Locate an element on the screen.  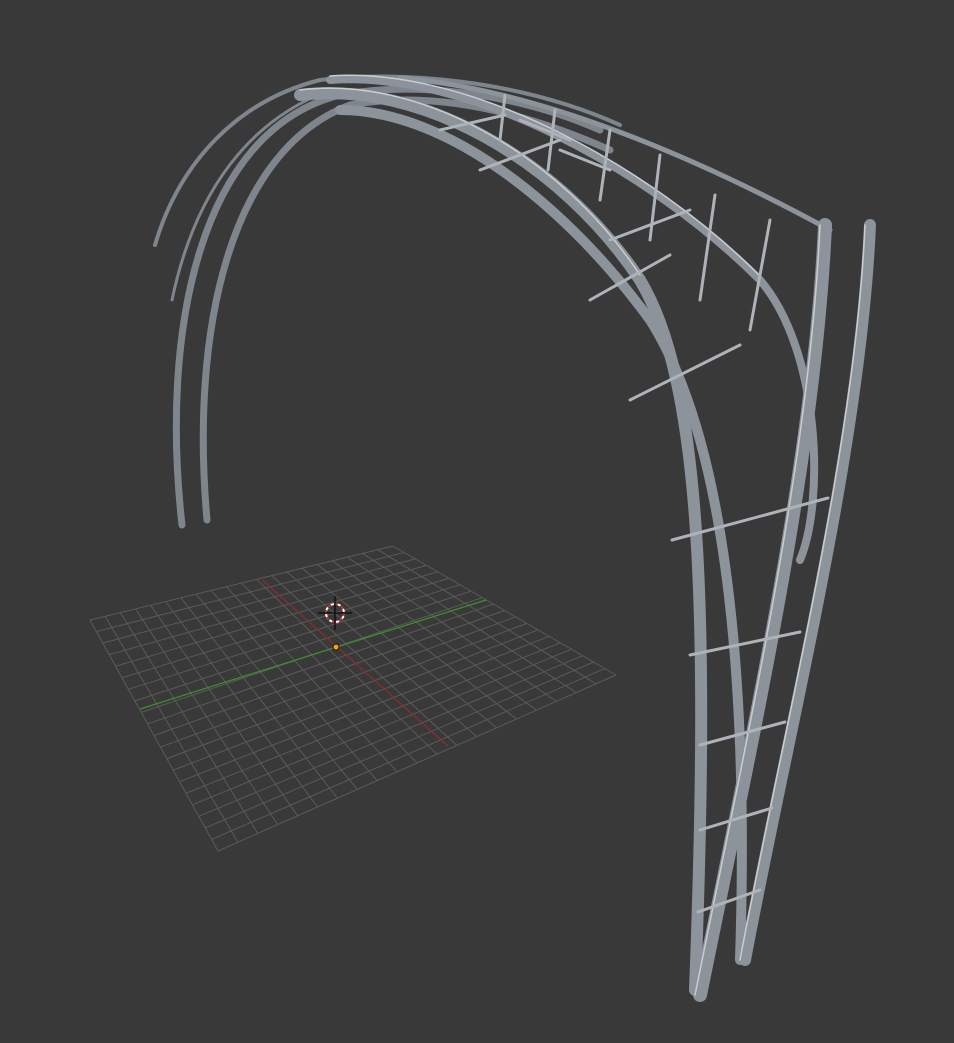
3d-cursor is located at coordinates (335, 613).